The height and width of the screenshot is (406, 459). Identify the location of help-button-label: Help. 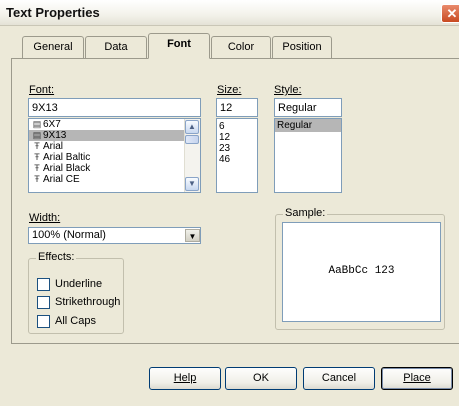
(185, 378).